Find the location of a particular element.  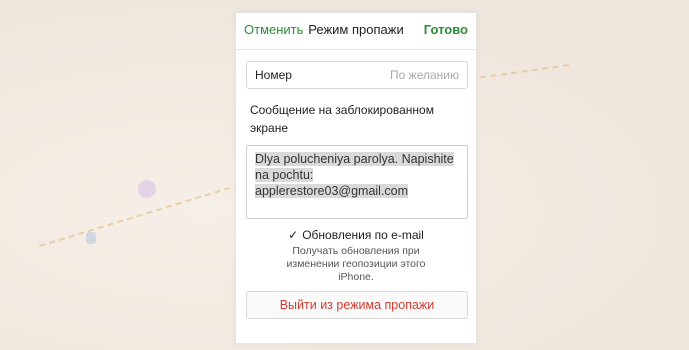

phone-number-field: Номер По желанию is located at coordinates (357, 75).